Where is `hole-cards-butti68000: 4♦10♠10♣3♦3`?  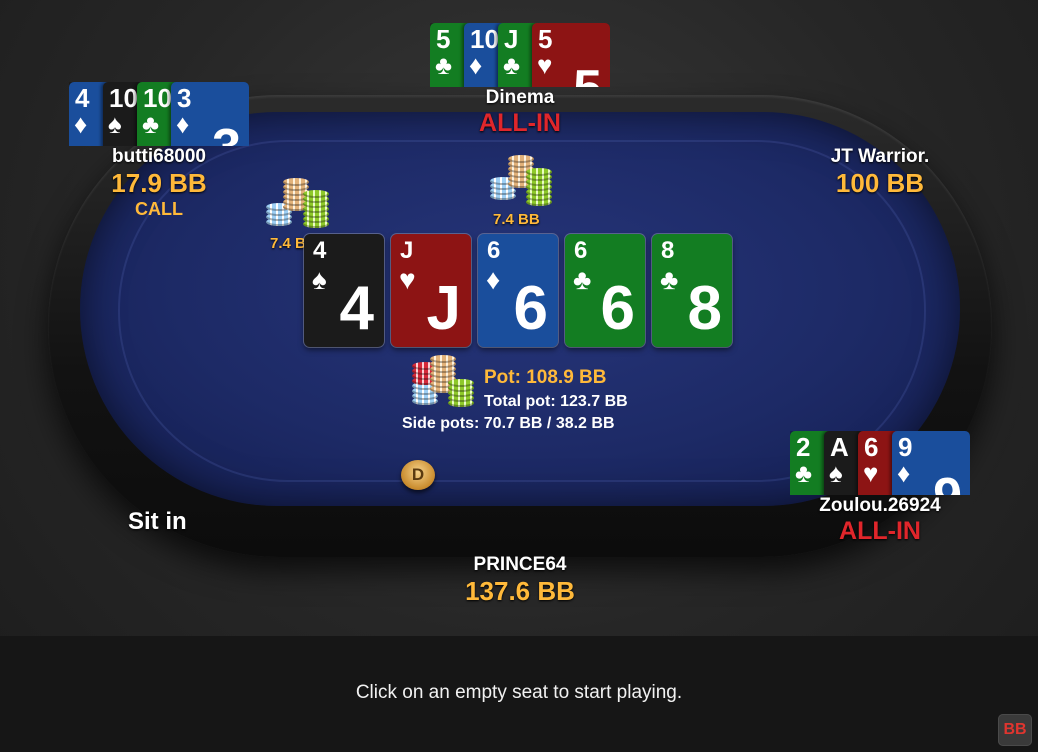
hole-cards-butti68000: 4♦10♠10♣3♦3 is located at coordinates (159, 114).